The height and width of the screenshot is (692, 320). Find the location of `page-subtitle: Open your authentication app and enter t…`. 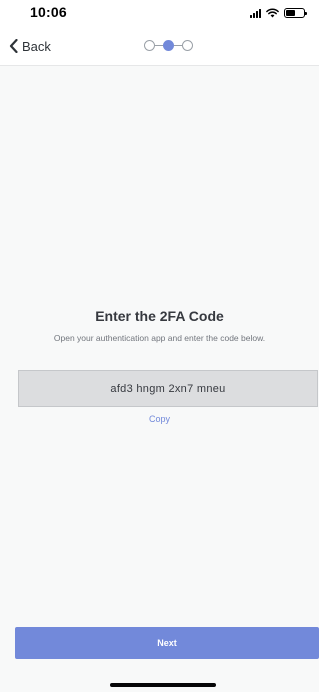

page-subtitle: Open your authentication app and enter t… is located at coordinates (159, 338).